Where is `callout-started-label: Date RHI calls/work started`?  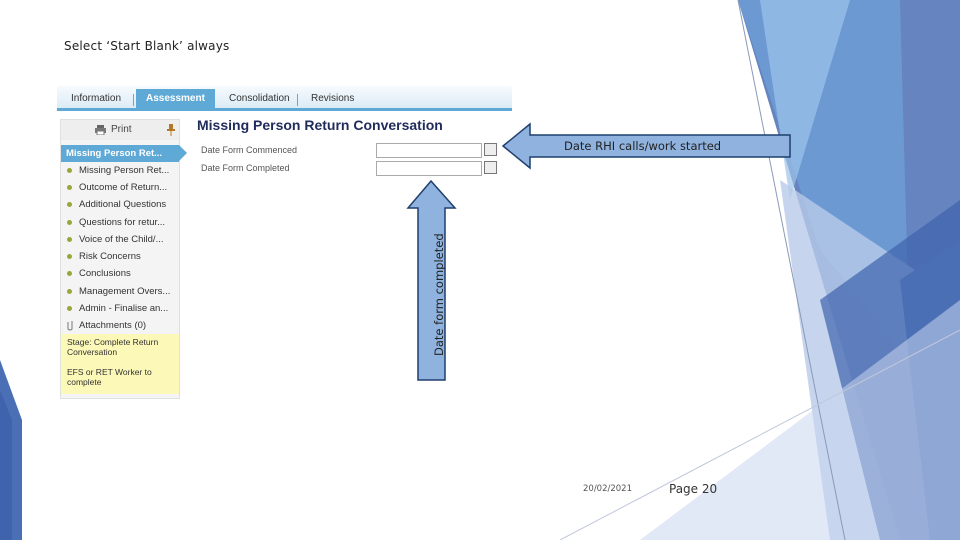
callout-started-label: Date RHI calls/work started is located at coordinates (643, 146).